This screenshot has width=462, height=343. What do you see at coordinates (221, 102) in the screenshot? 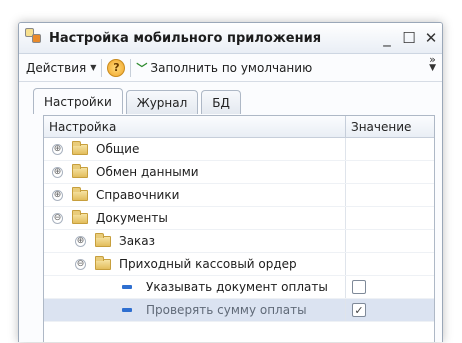
I see `tab-db: БД` at bounding box center [221, 102].